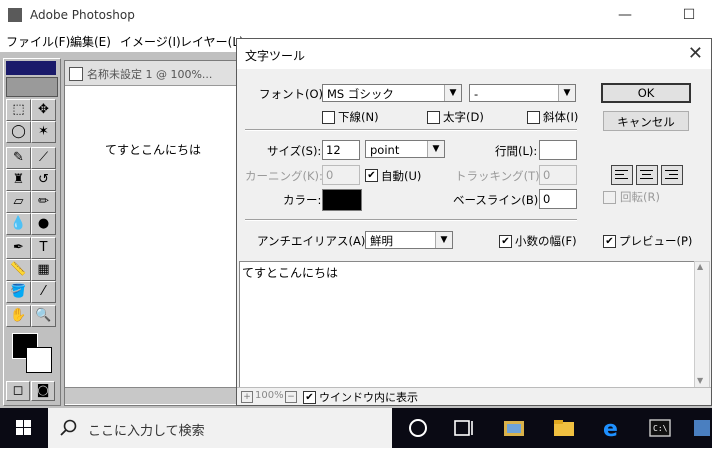 This screenshot has width=712, height=451. I want to click on canvas-text: てすとこんにちは, so click(153, 150).